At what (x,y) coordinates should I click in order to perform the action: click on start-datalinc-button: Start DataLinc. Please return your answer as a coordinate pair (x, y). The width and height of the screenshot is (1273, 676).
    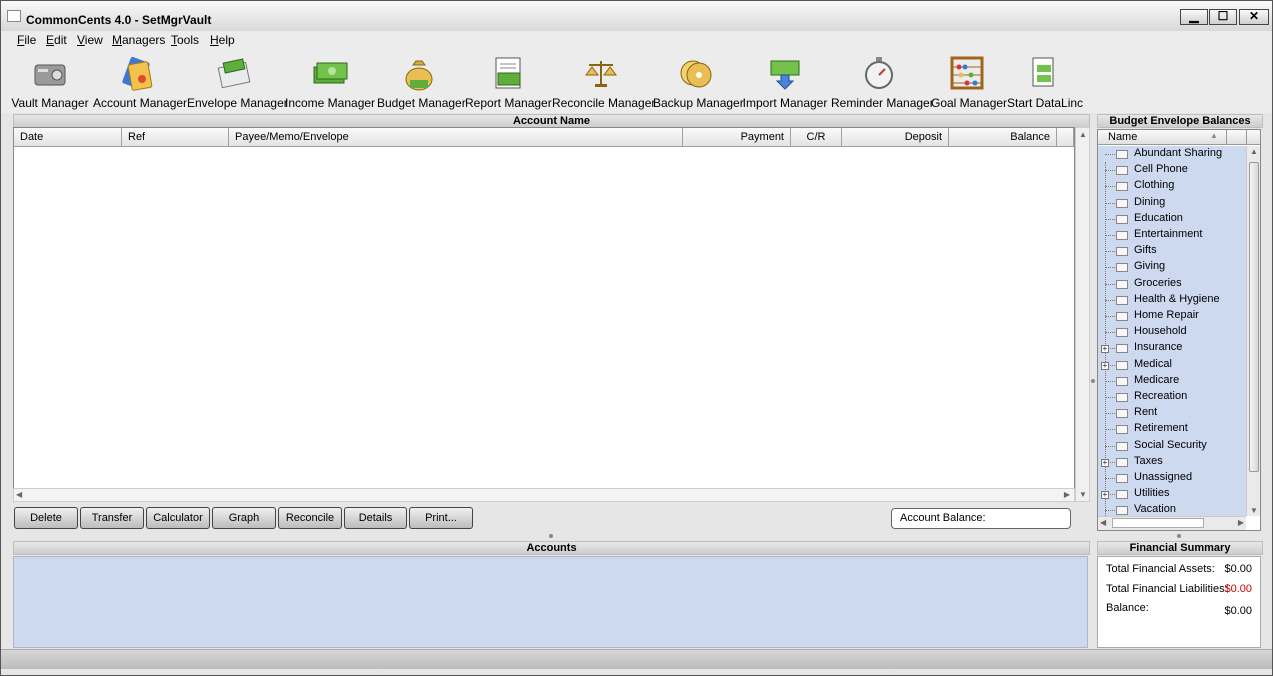
    Looking at the image, I should click on (1045, 80).